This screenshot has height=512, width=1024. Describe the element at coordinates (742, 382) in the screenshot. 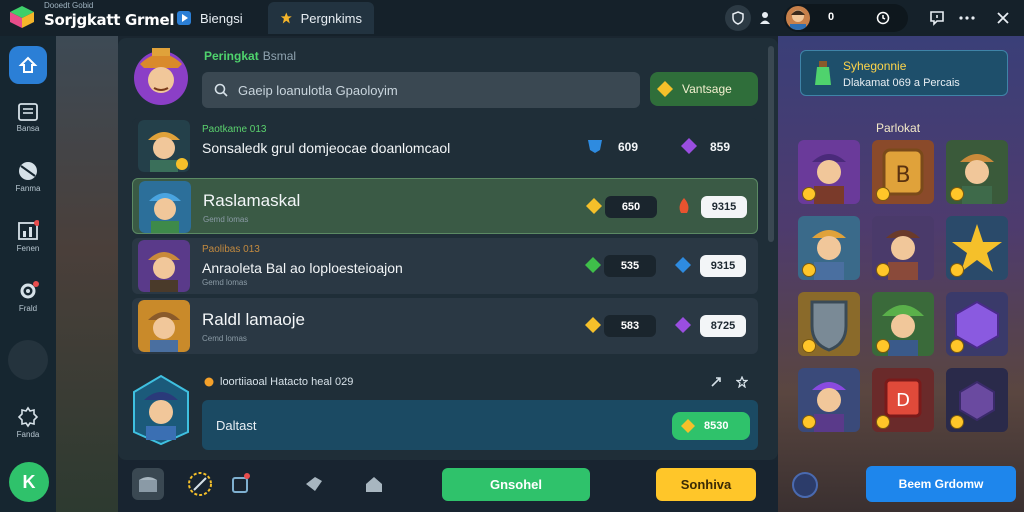

I see `star-outline-icon` at that location.